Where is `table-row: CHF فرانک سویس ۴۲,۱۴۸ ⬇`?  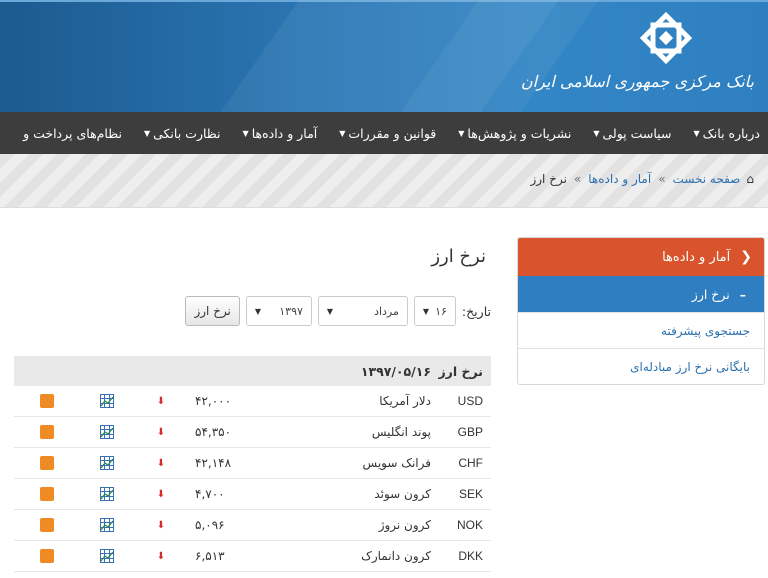
table-row: CHF فرانک سویس ۴۲,۱۴۸ ⬇ is located at coordinates (252, 463).